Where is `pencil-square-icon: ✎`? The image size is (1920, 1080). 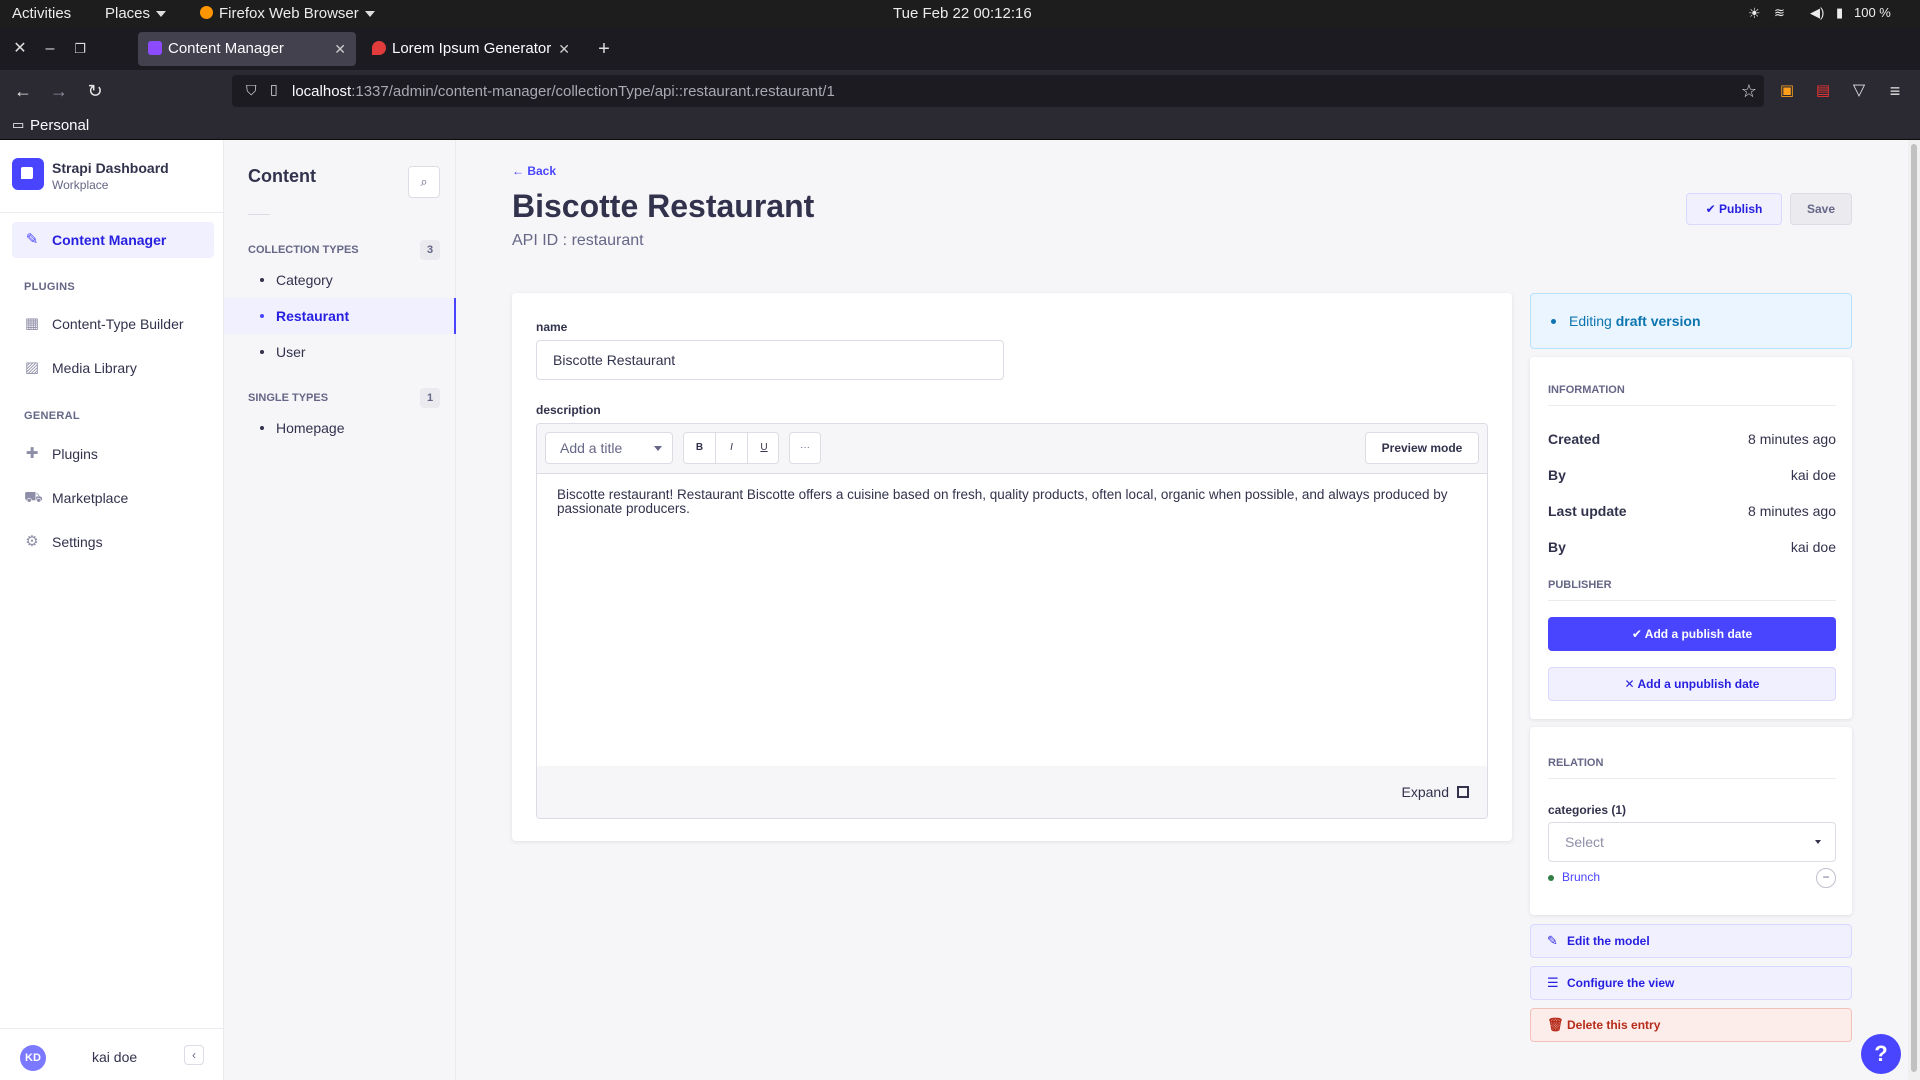 pencil-square-icon: ✎ is located at coordinates (32, 239).